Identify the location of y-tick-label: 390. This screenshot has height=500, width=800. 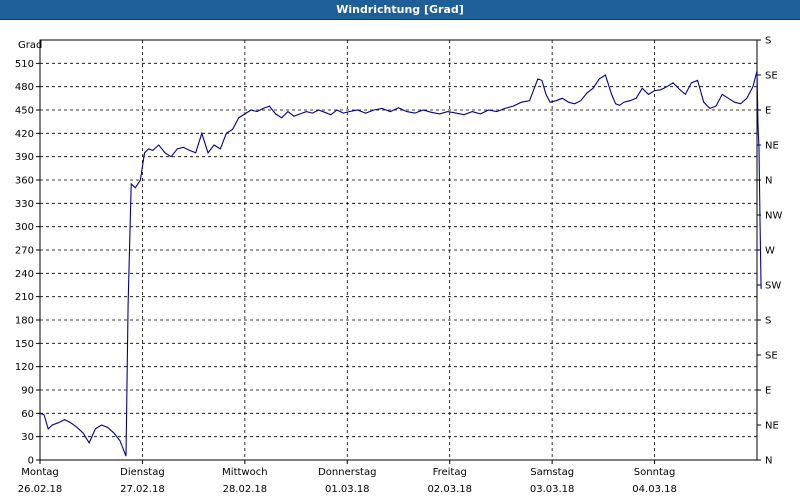
(24, 157).